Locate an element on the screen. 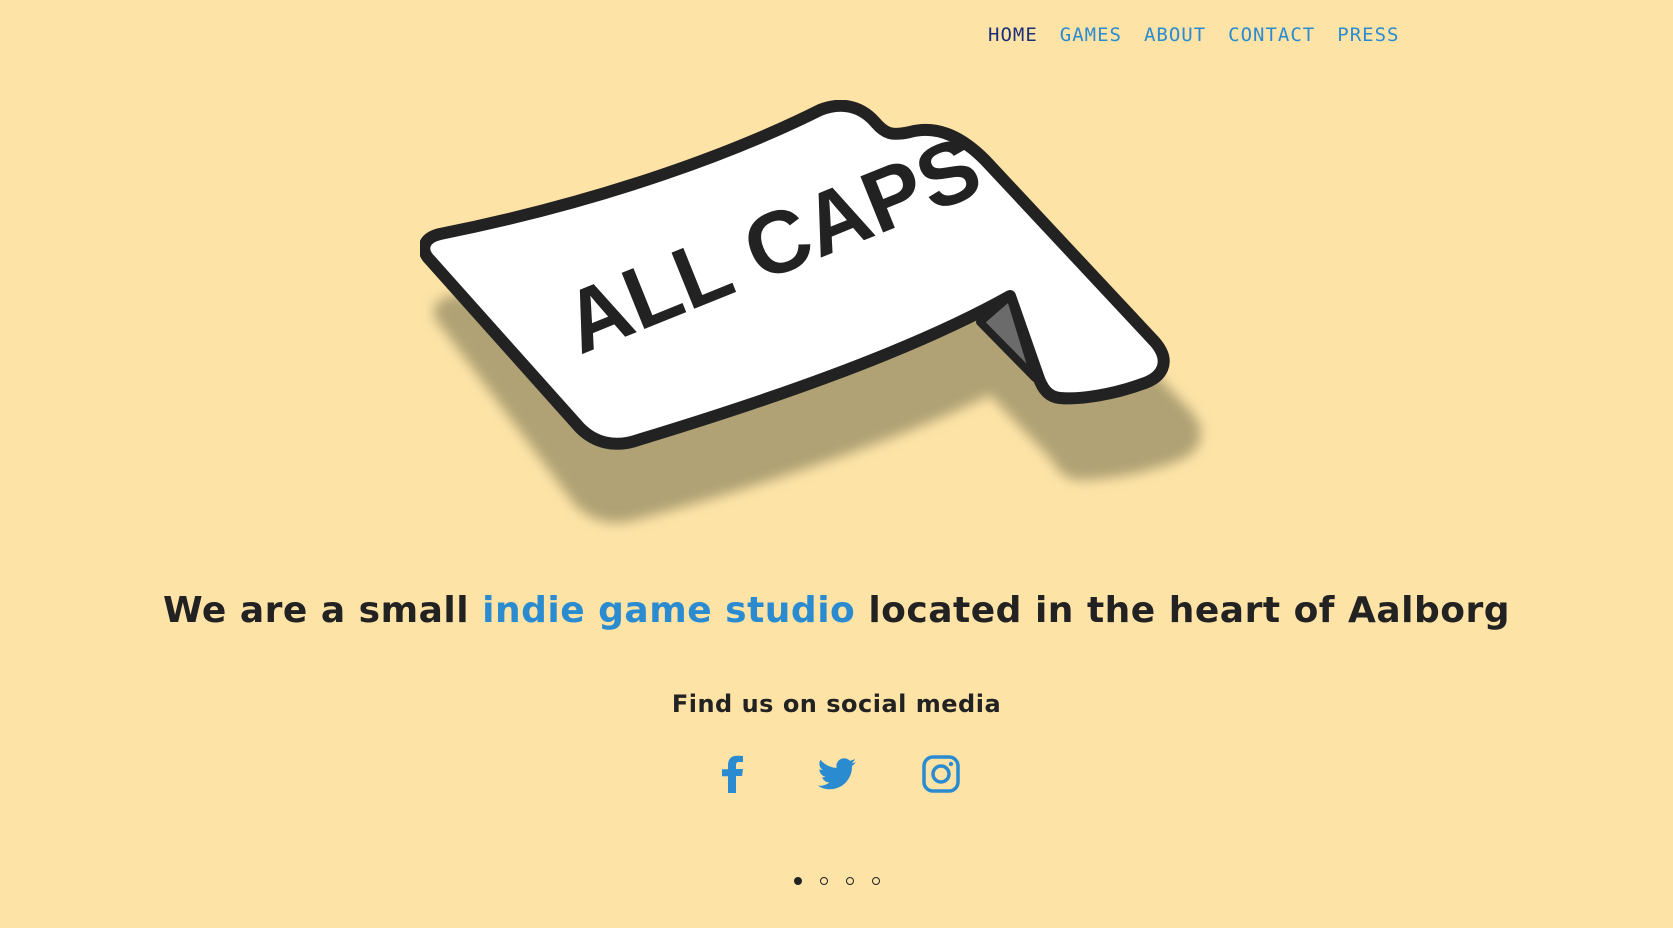 The width and height of the screenshot is (1673, 928). tagline-before: We are a small is located at coordinates (322, 610).